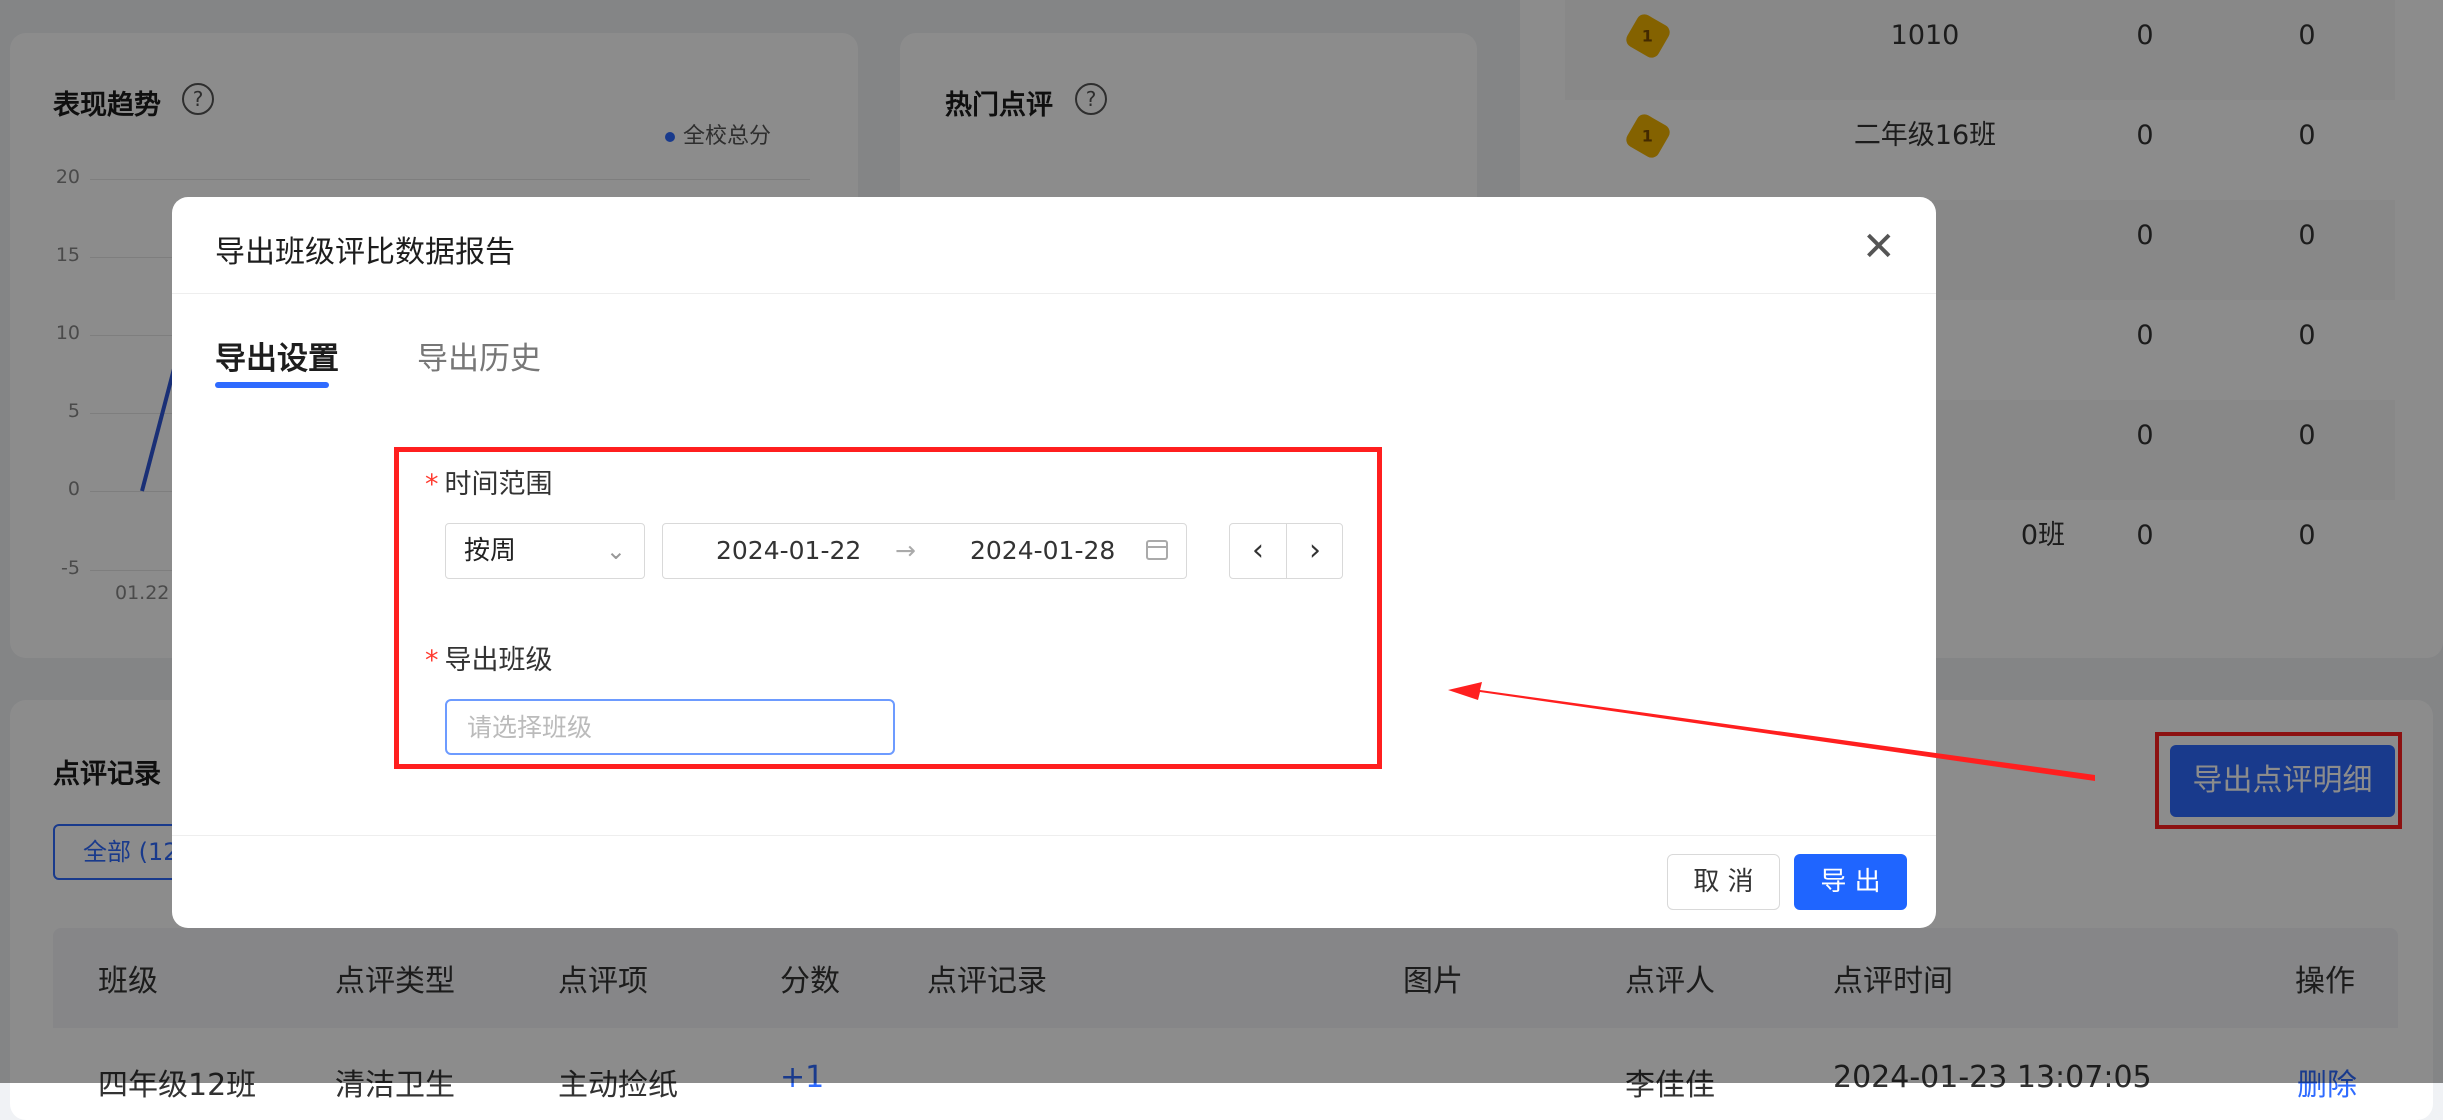 Image resolution: width=2443 pixels, height=1120 pixels. Describe the element at coordinates (489, 660) in the screenshot. I see `export-class-label: * 导出班级` at that location.